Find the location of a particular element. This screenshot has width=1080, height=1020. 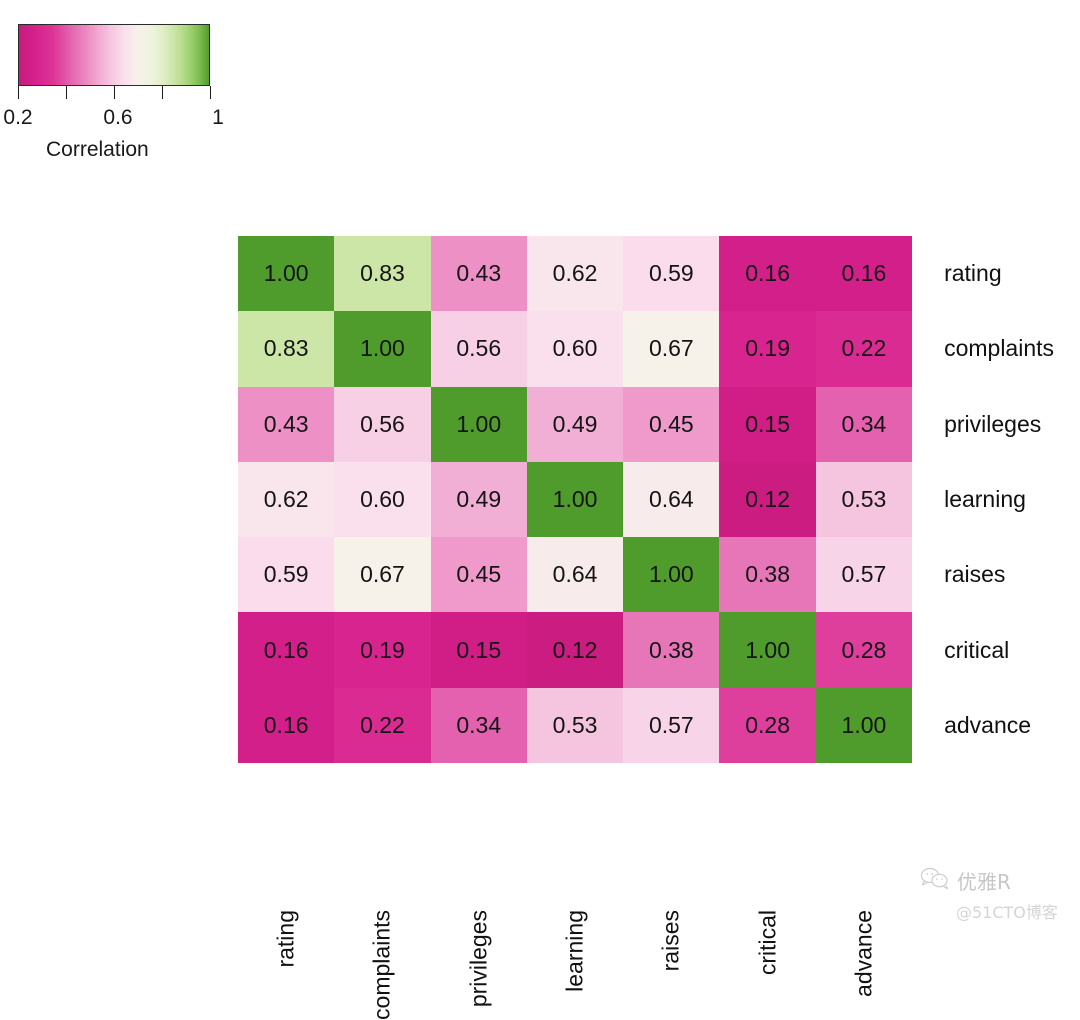

heatmap-col-label-raises: raises is located at coordinates (670, 941).